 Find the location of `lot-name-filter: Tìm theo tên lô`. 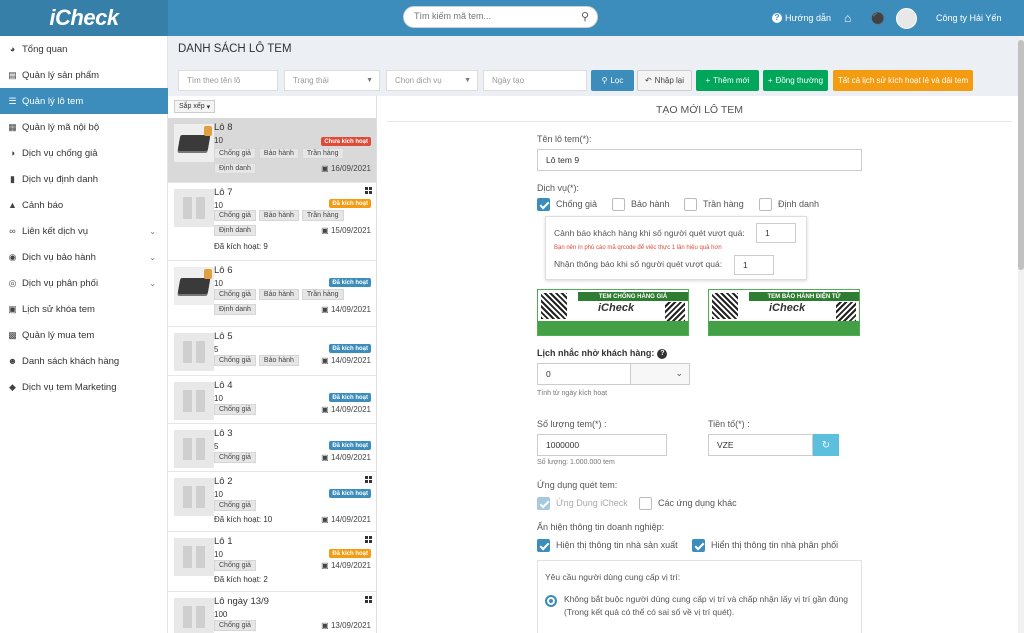

lot-name-filter: Tìm theo tên lô is located at coordinates (228, 80).